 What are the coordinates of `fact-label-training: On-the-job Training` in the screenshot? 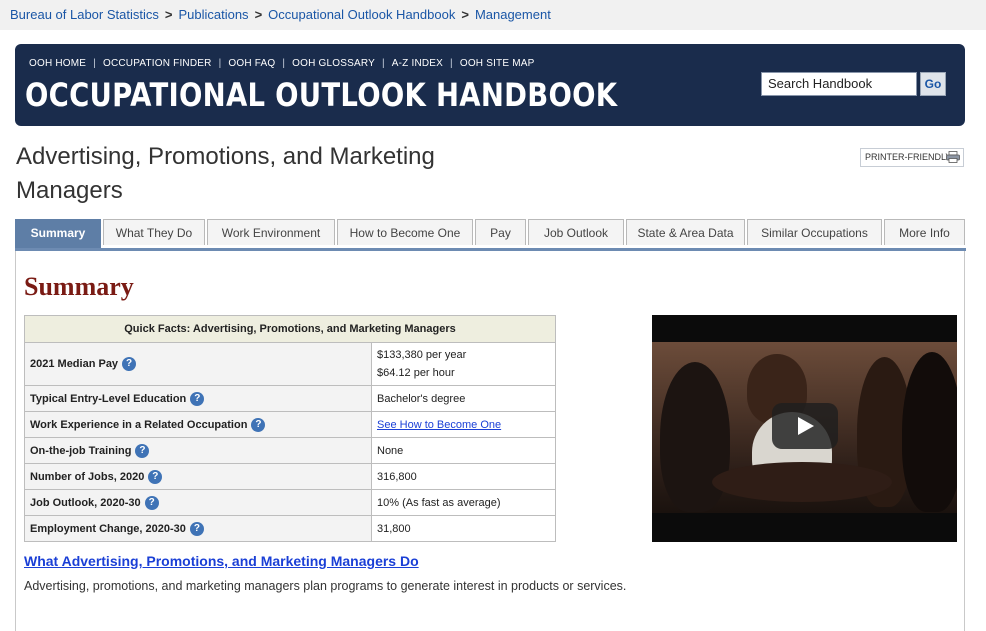 It's located at (81, 450).